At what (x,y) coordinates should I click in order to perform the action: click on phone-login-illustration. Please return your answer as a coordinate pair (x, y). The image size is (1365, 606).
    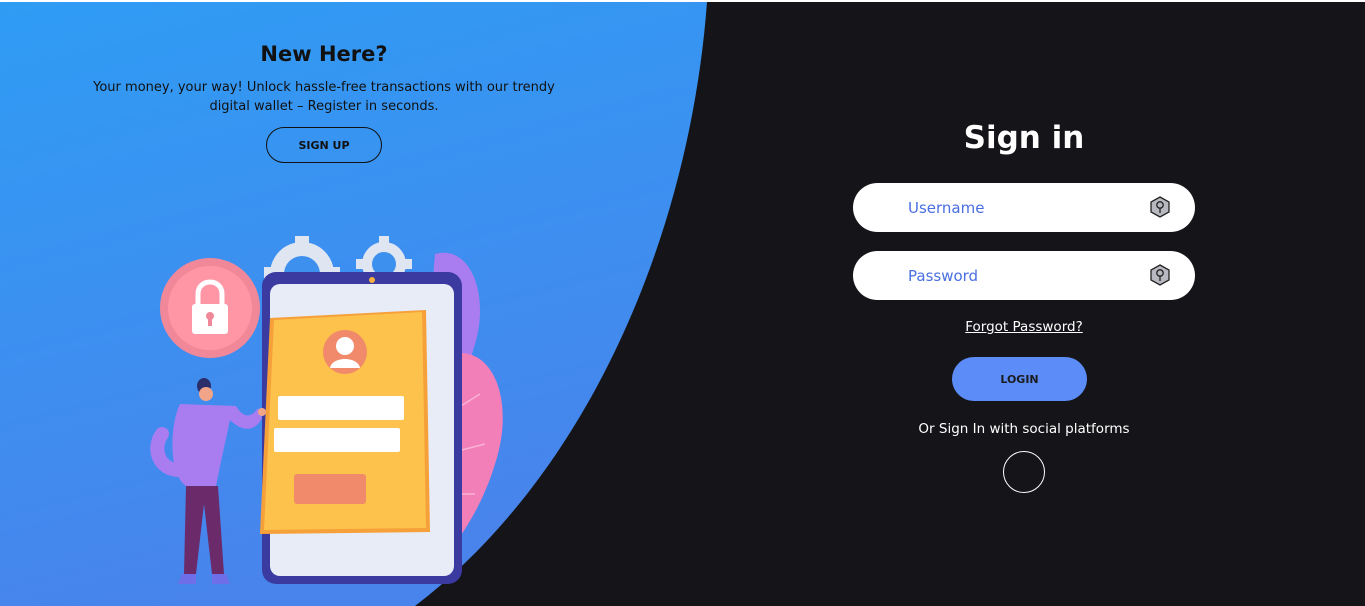
    Looking at the image, I should click on (326, 410).